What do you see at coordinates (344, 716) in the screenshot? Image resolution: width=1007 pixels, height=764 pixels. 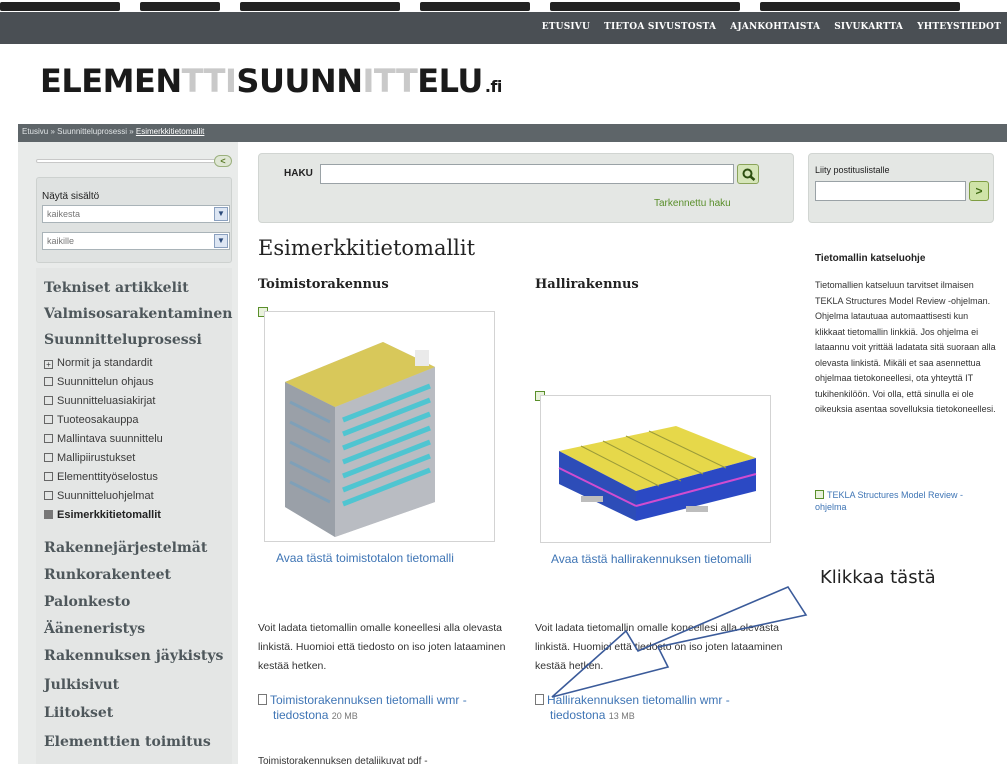 I see `office-file-size: 20 MB` at bounding box center [344, 716].